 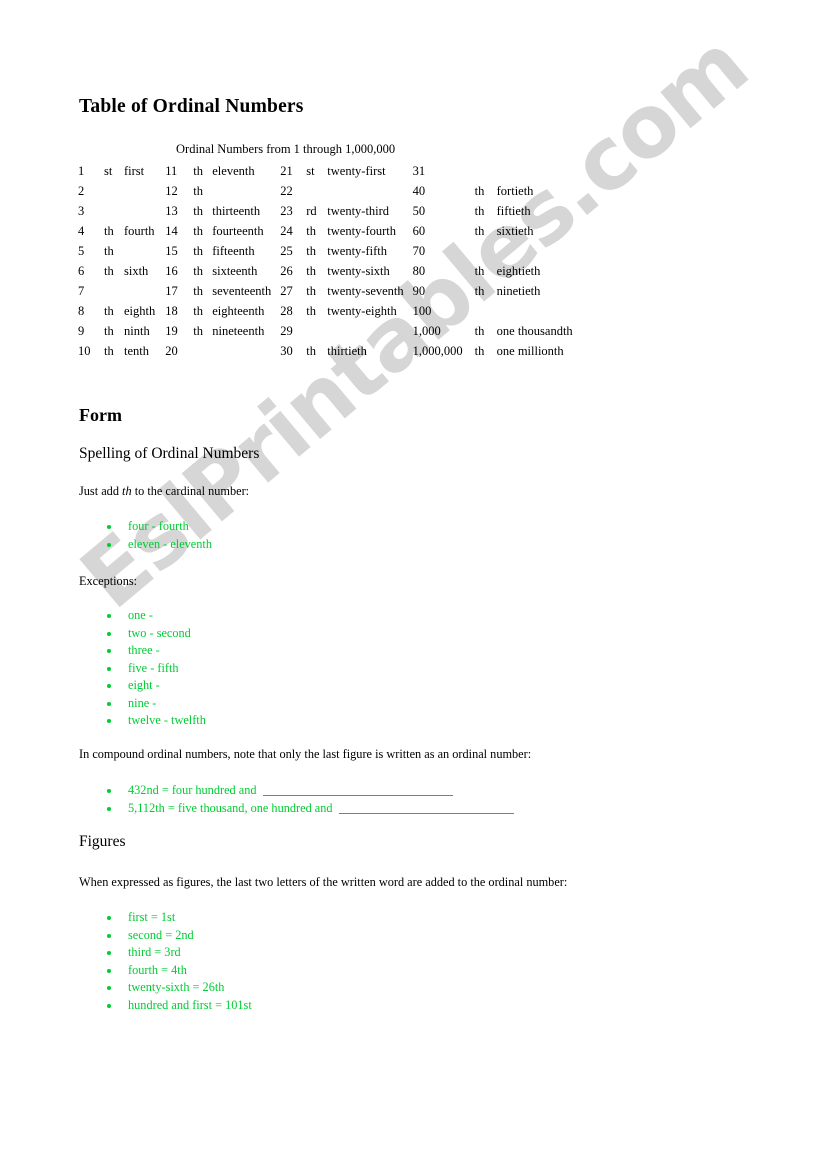 What do you see at coordinates (515, 191) in the screenshot?
I see `ordinal-word-cell: fortieth` at bounding box center [515, 191].